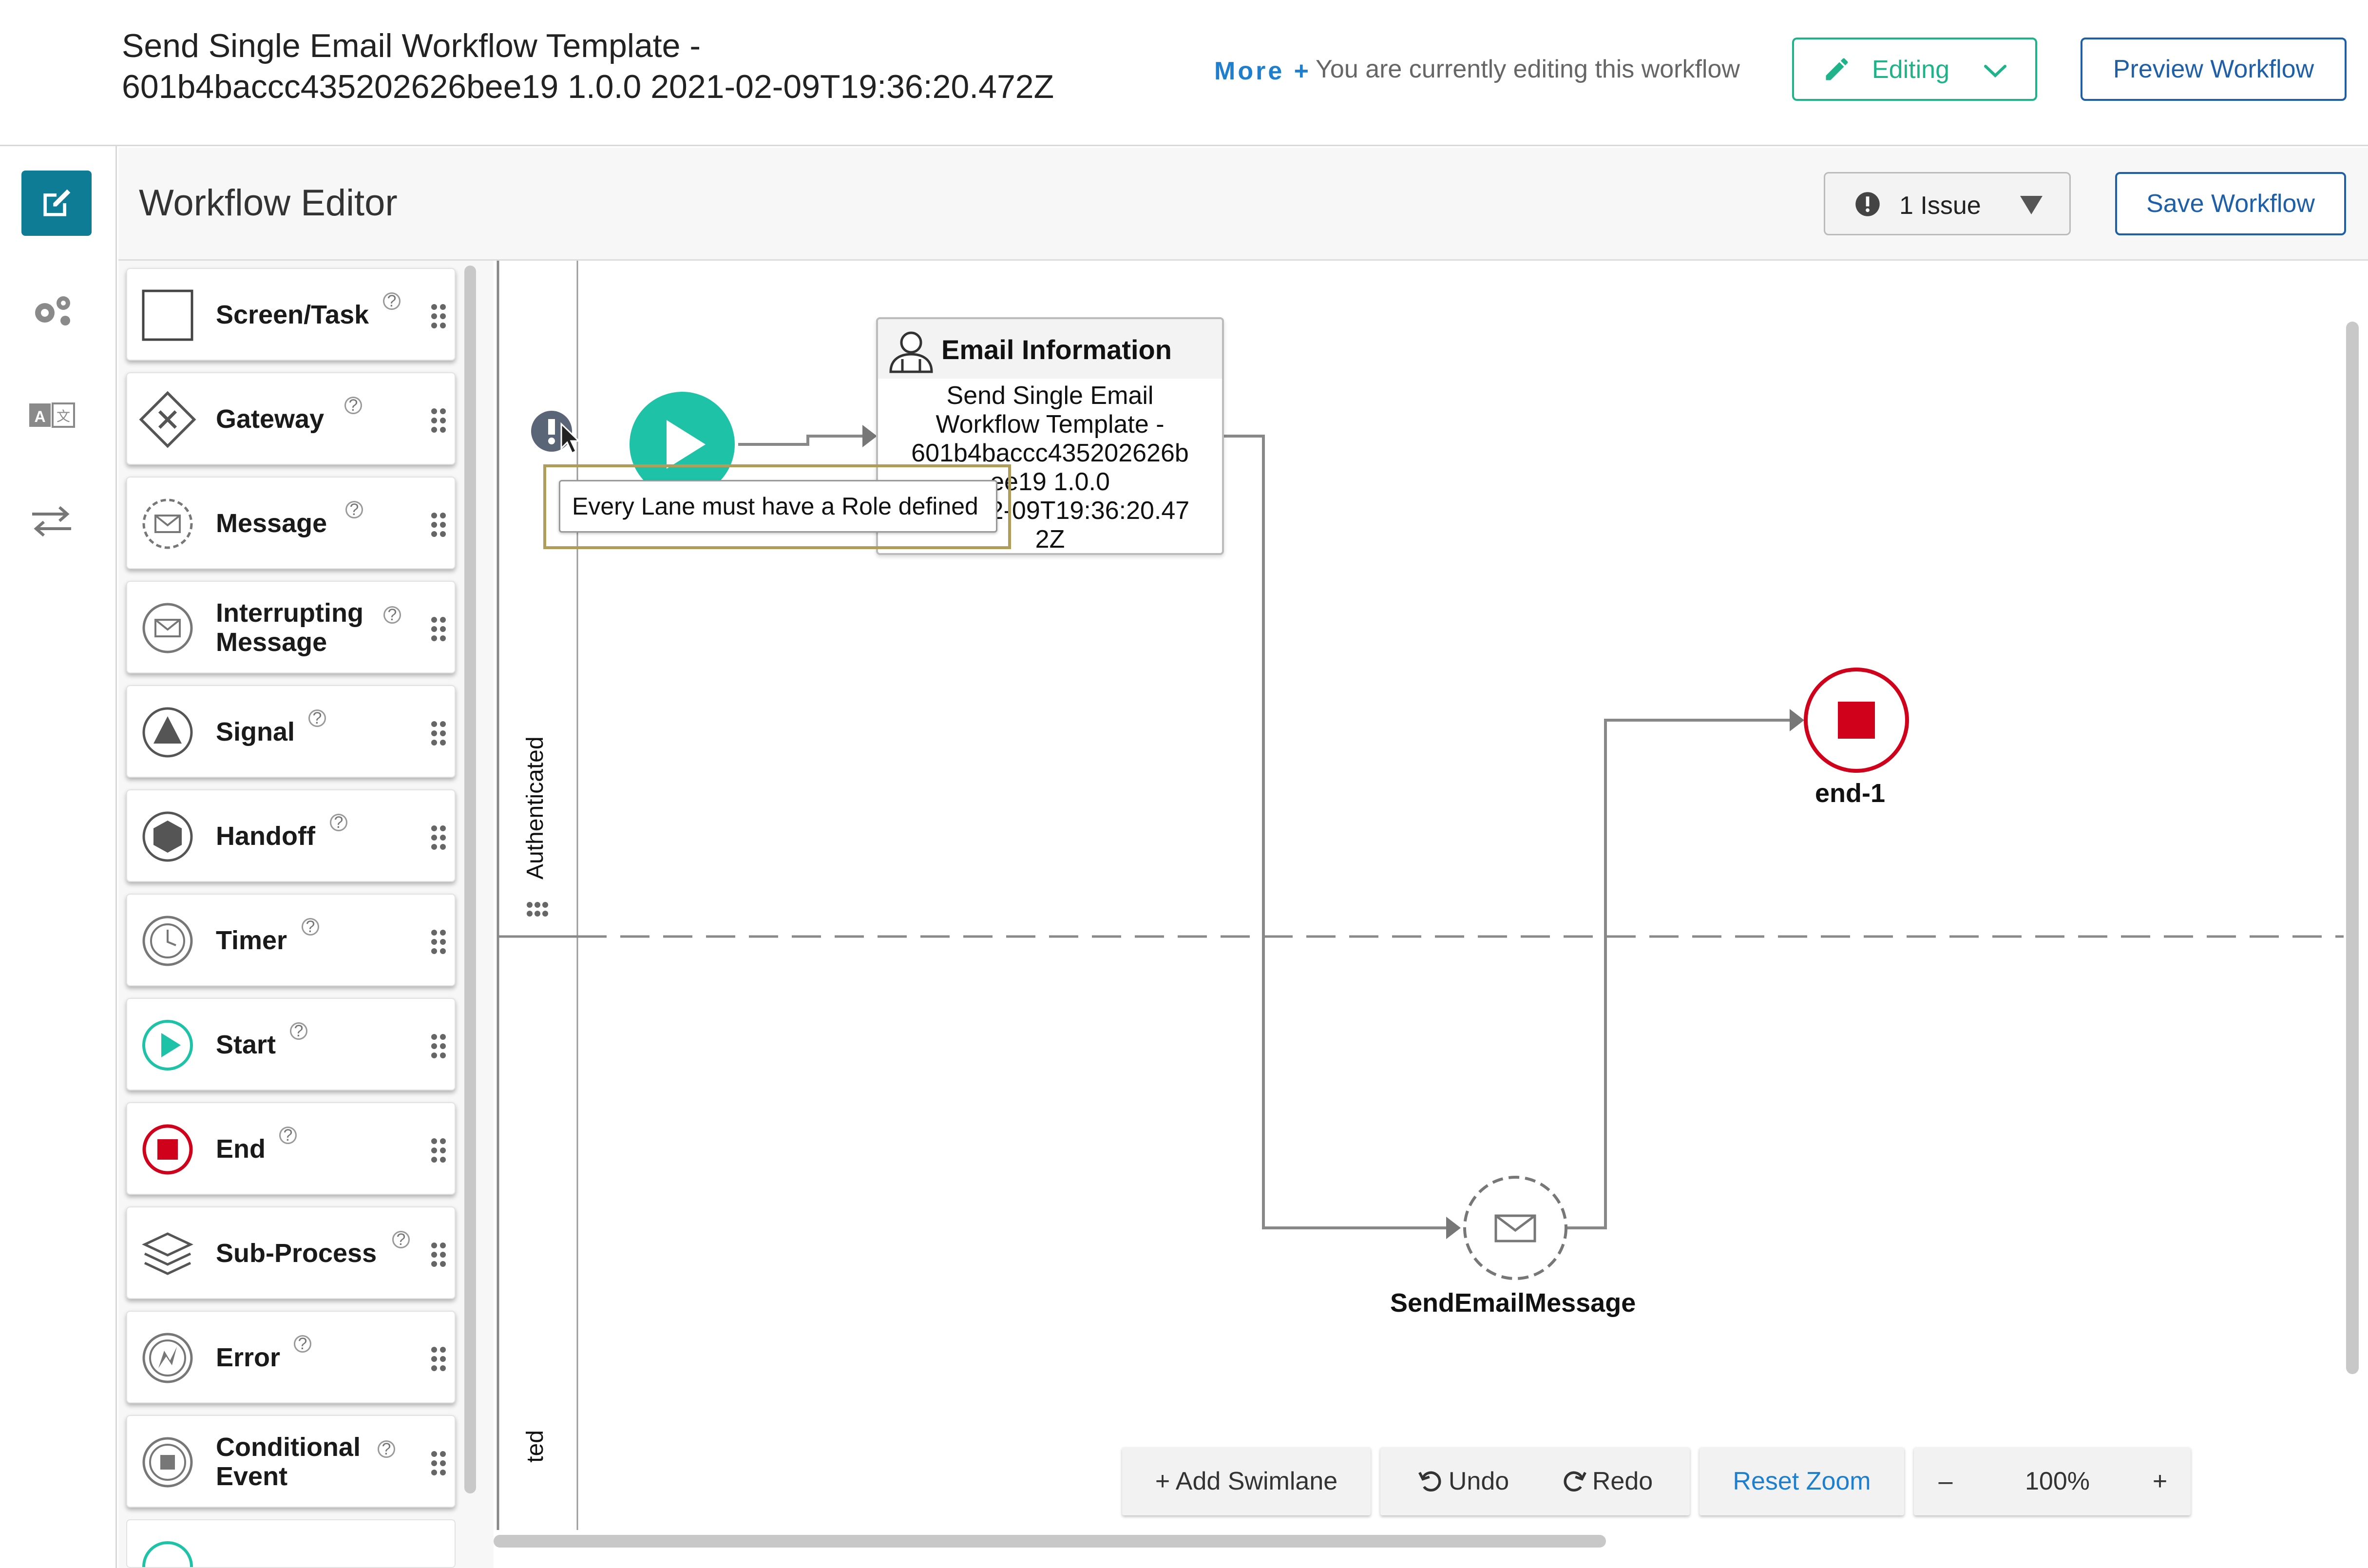 This screenshot has height=1568, width=2368. Describe the element at coordinates (1430, 1481) in the screenshot. I see `undo-icon` at that location.